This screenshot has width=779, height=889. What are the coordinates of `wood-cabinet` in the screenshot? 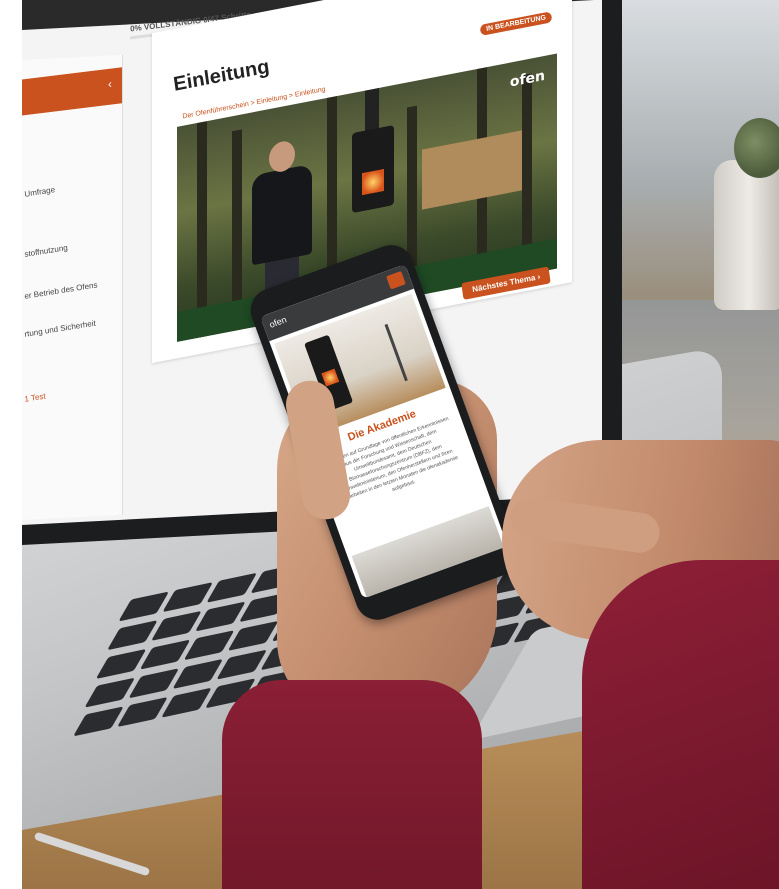 It's located at (472, 170).